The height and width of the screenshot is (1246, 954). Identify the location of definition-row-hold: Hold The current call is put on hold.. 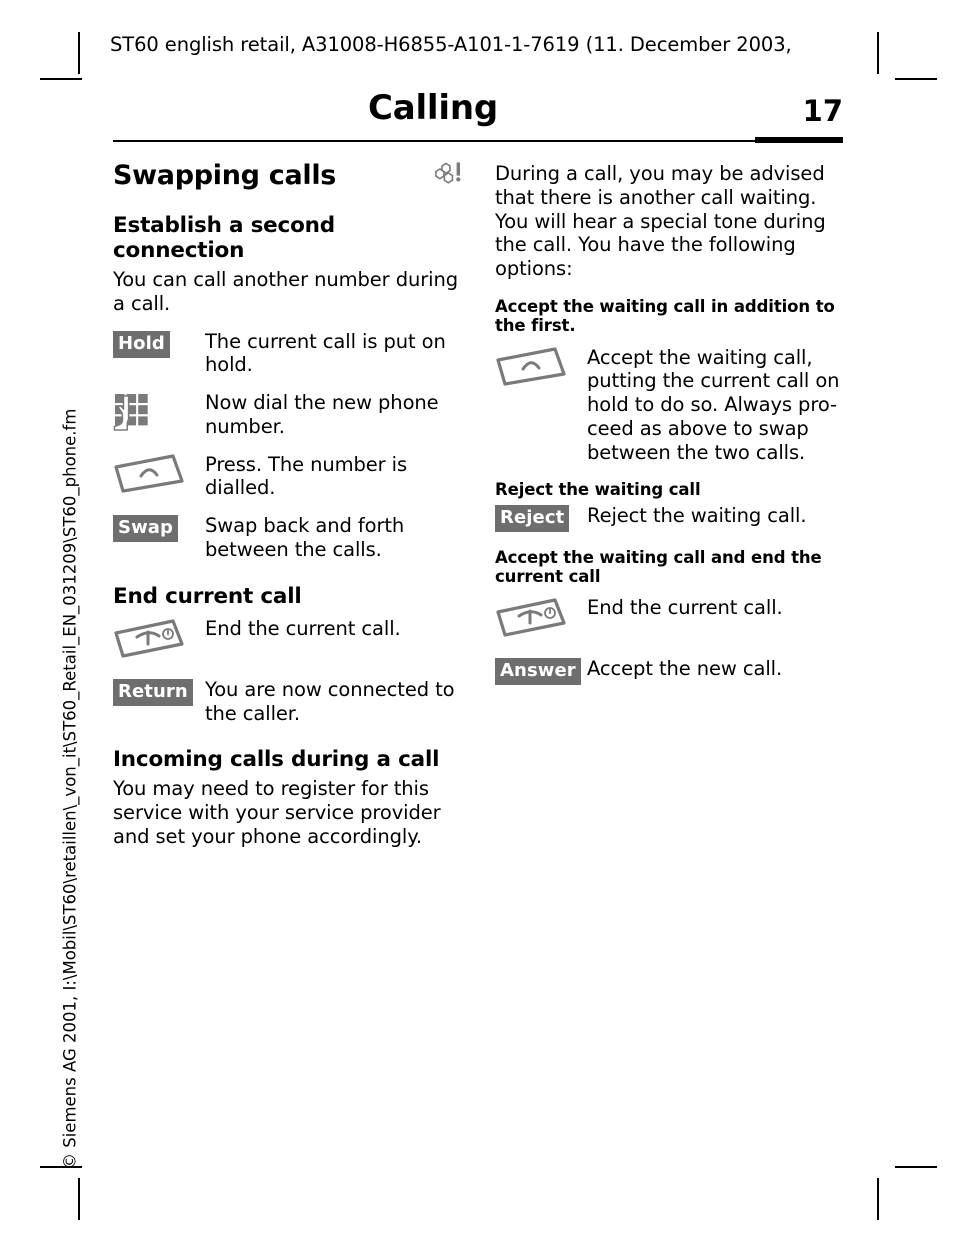
(288, 354).